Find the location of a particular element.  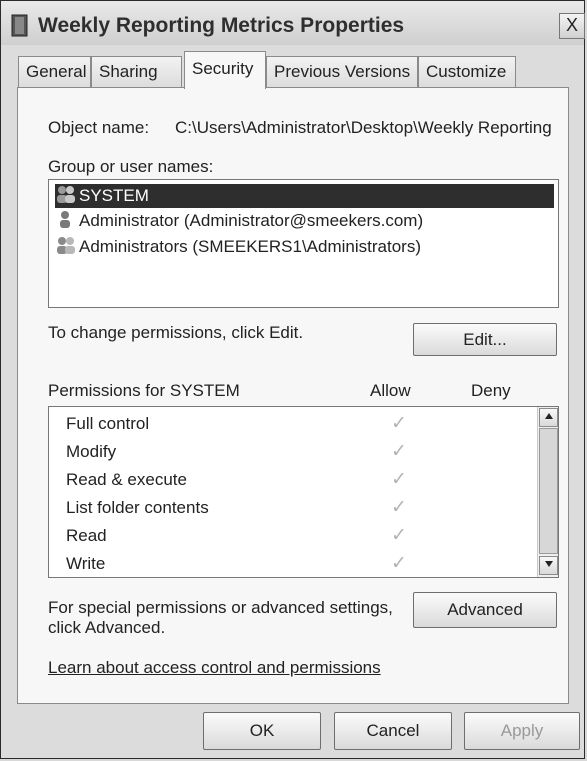

permission-name: Modify is located at coordinates (91, 451).